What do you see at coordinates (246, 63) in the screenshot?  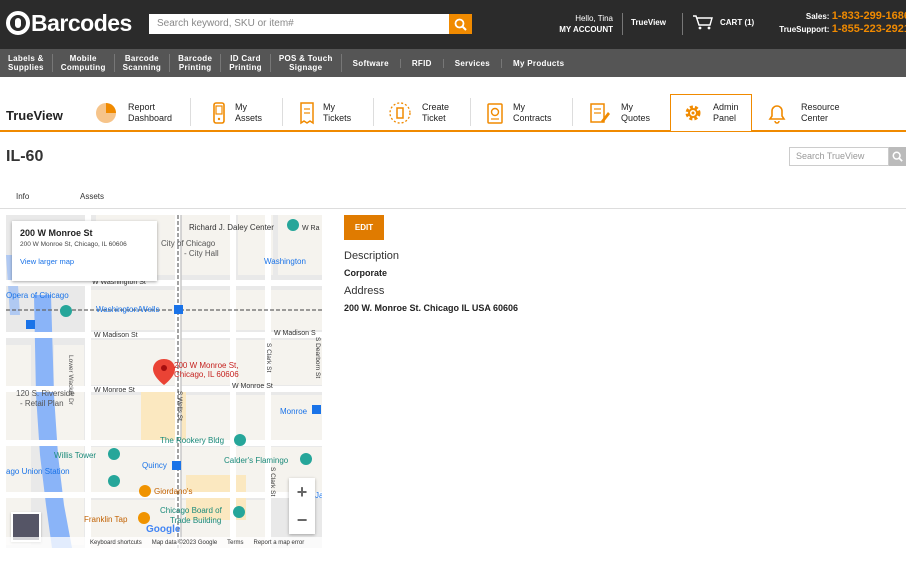 I see `nav-item-id-card-printing: ID Card Printing` at bounding box center [246, 63].